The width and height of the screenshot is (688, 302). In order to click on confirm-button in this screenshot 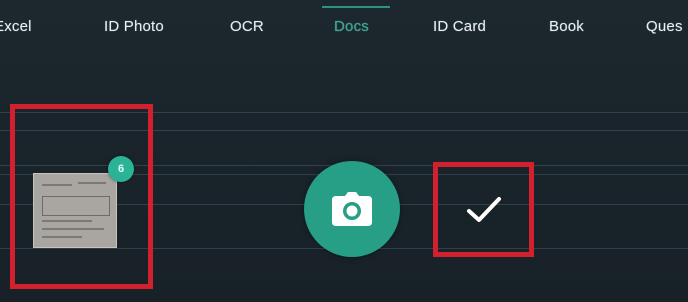, I will do `click(483, 209)`.